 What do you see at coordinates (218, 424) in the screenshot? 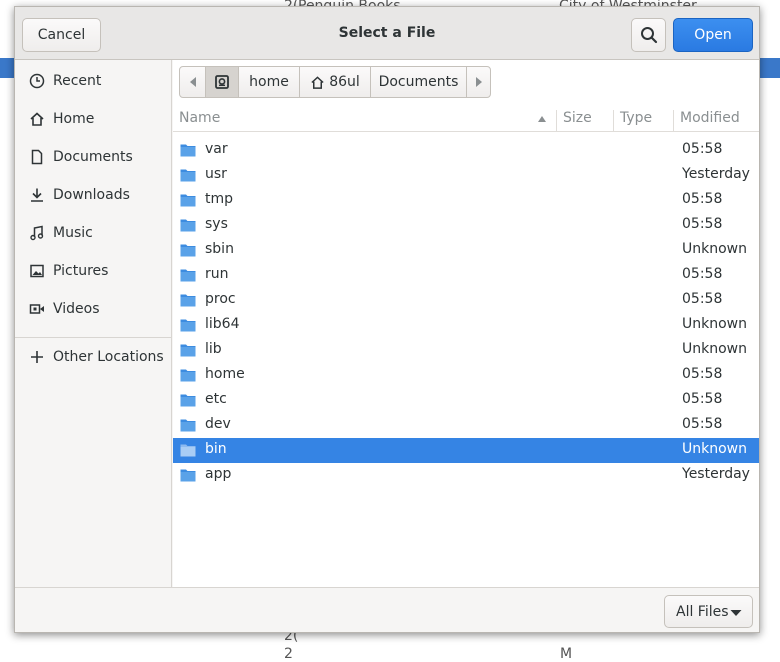
I see `file-name: dev` at bounding box center [218, 424].